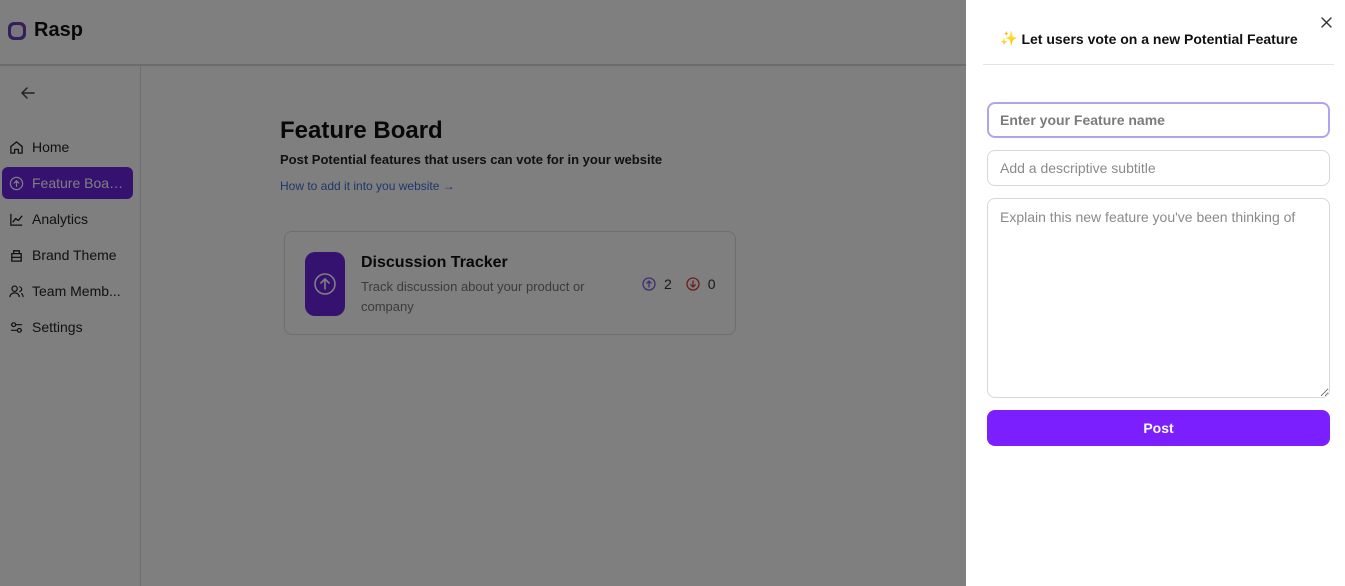  Describe the element at coordinates (1158, 168) in the screenshot. I see `feature-subtitle-input` at that location.